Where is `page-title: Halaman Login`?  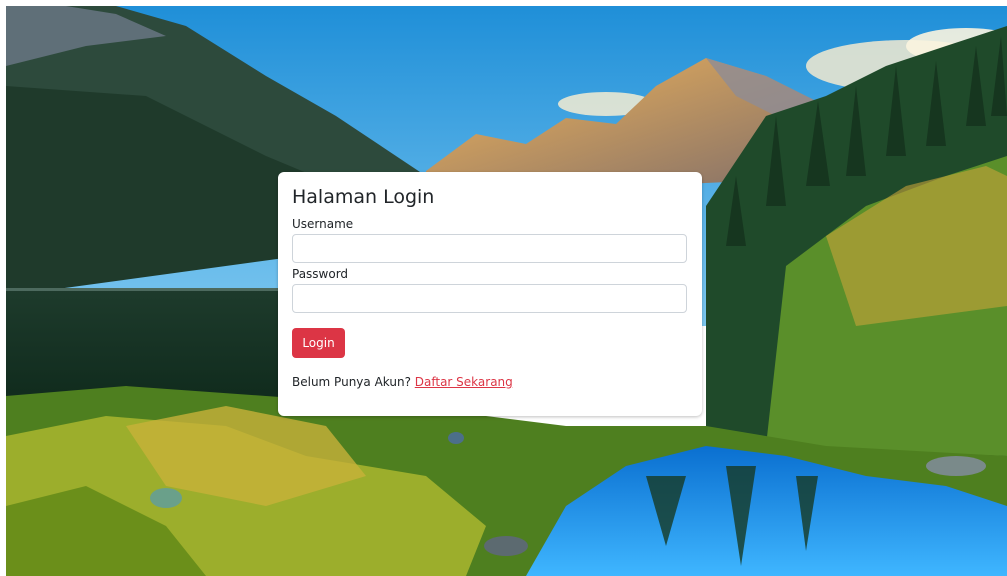
page-title: Halaman Login is located at coordinates (363, 197).